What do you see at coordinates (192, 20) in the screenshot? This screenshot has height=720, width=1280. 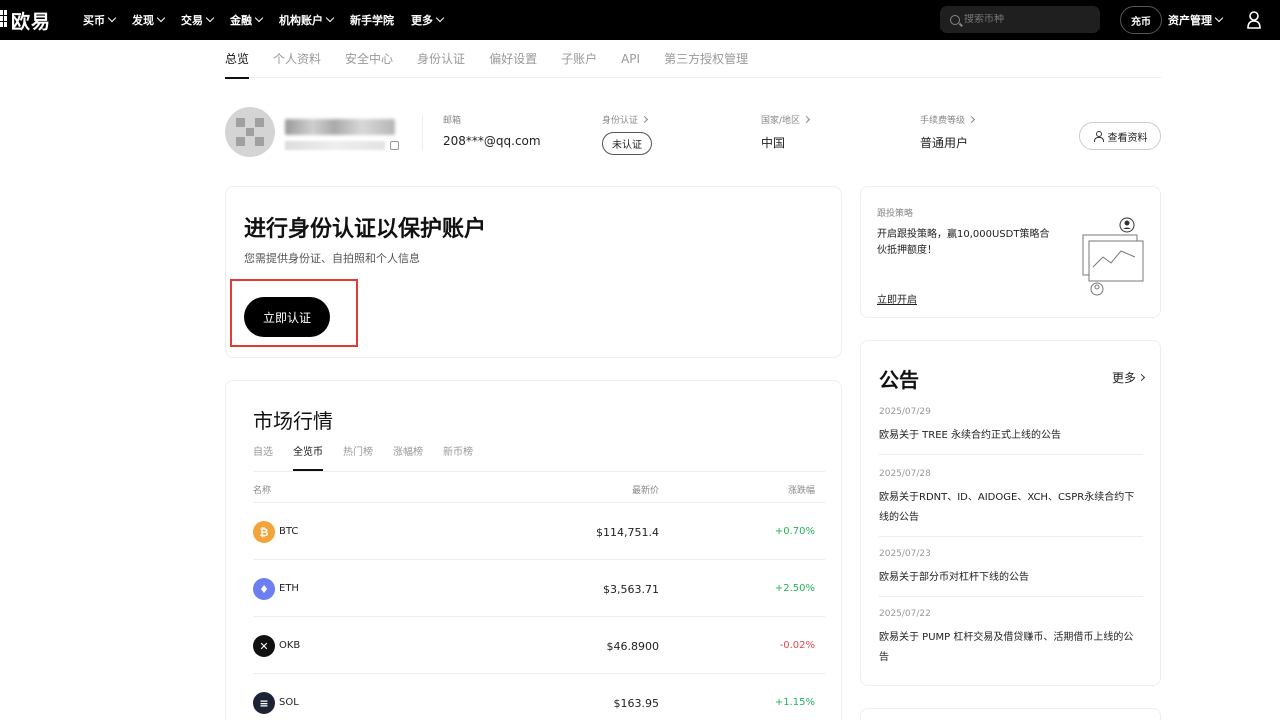 I see `nav-item-label: 交易` at bounding box center [192, 20].